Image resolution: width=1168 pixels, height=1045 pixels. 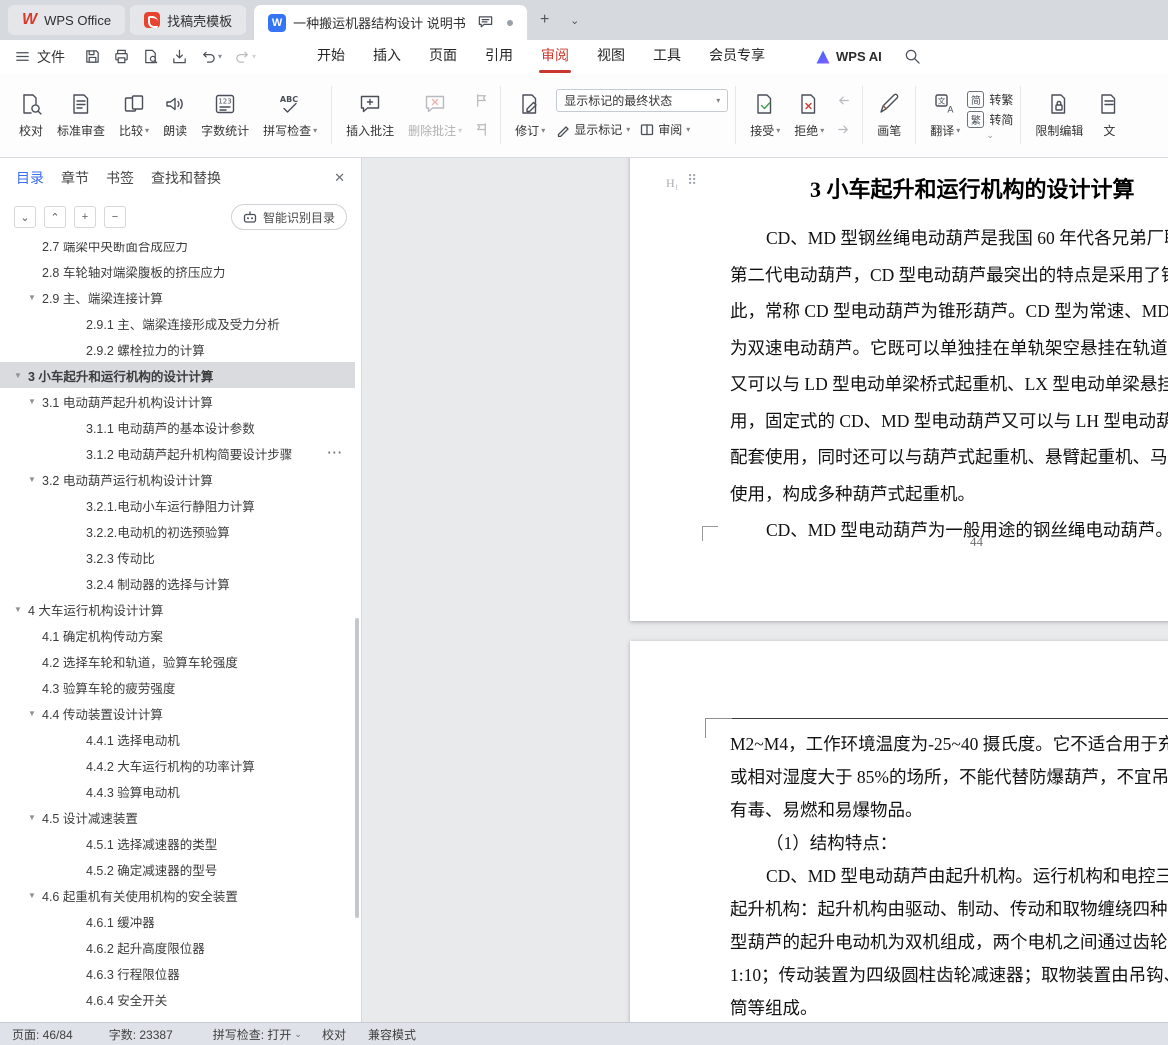 What do you see at coordinates (530, 115) in the screenshot?
I see `track-changes-button: 修订 ▾` at bounding box center [530, 115].